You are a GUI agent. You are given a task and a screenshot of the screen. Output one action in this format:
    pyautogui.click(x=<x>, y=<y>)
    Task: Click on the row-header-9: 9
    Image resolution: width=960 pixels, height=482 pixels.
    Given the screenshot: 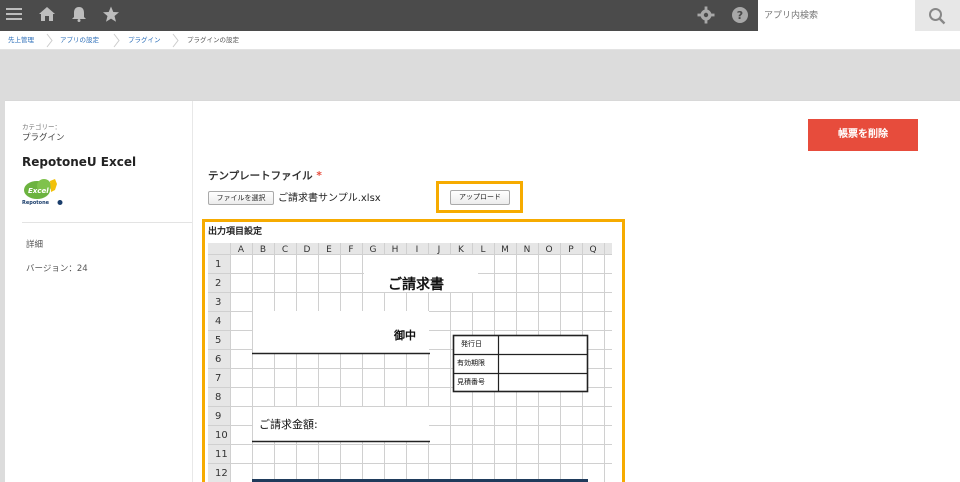 What is the action you would take?
    pyautogui.click(x=218, y=416)
    